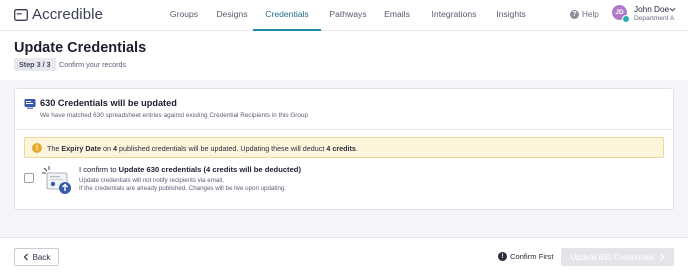  Describe the element at coordinates (590, 14) in the screenshot. I see `help-label: Help` at that location.